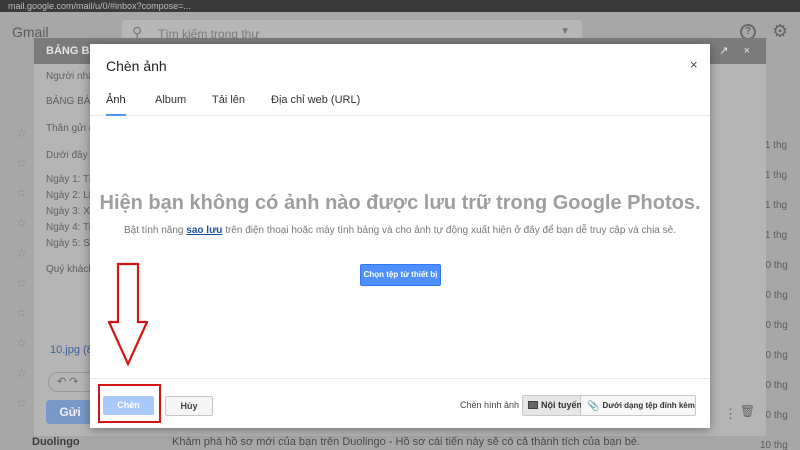 The image size is (800, 450). Describe the element at coordinates (71, 350) in the screenshot. I see `attachment-chip: 10.jpg (8` at that location.